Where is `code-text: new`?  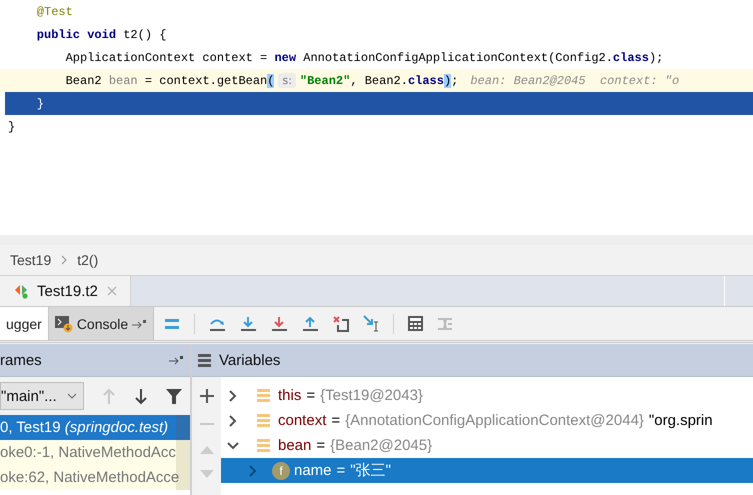 code-text: new is located at coordinates (286, 57).